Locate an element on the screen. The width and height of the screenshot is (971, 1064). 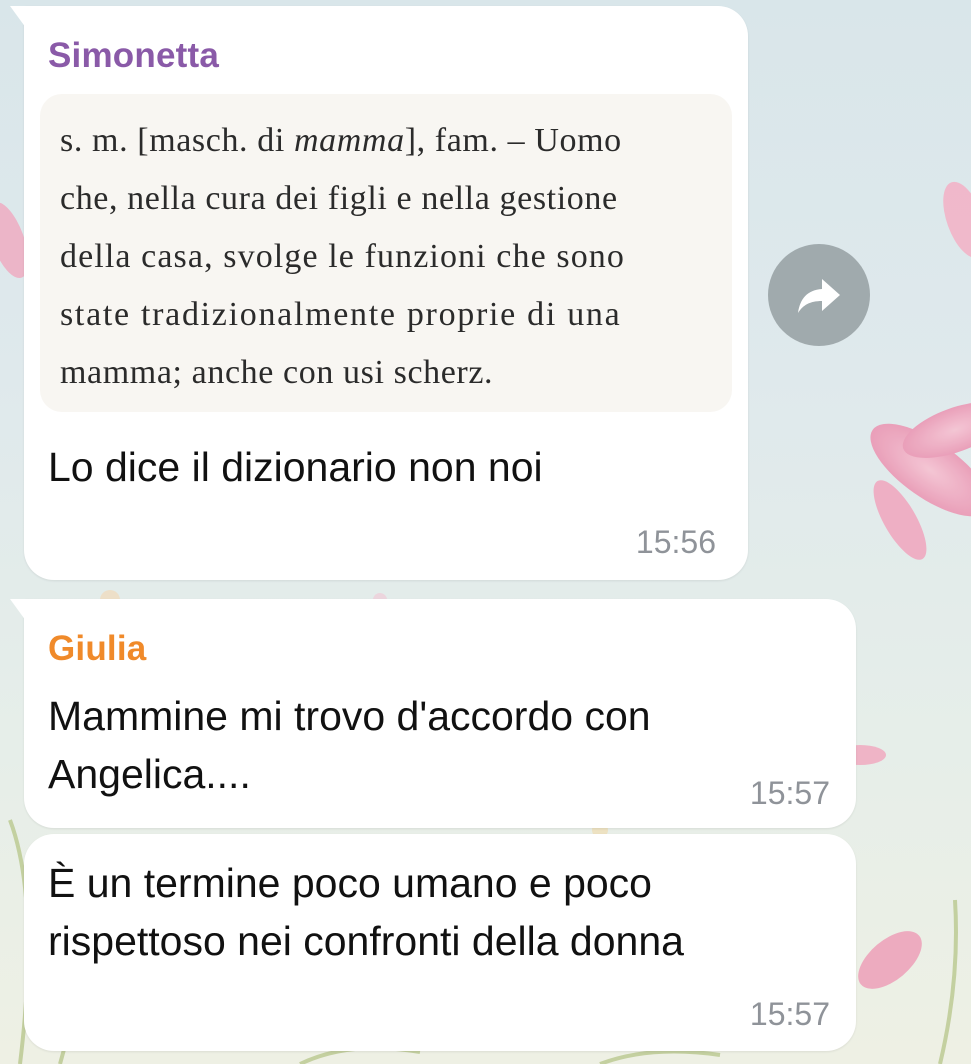
forward-button is located at coordinates (819, 295).